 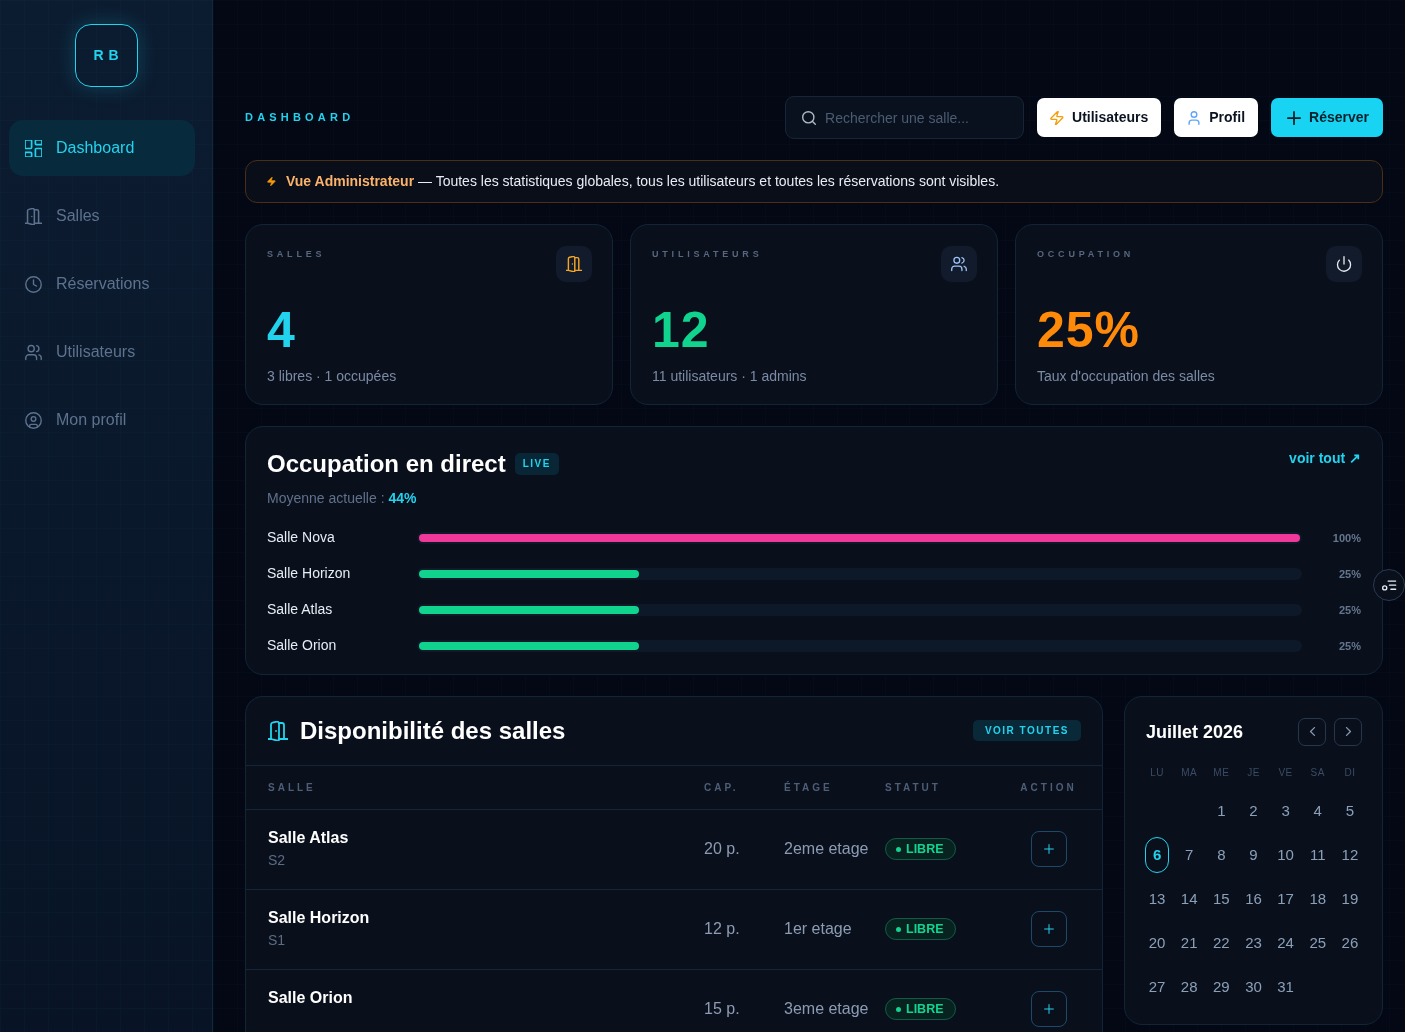 I want to click on percent-text: 100%, so click(x=1346, y=538).